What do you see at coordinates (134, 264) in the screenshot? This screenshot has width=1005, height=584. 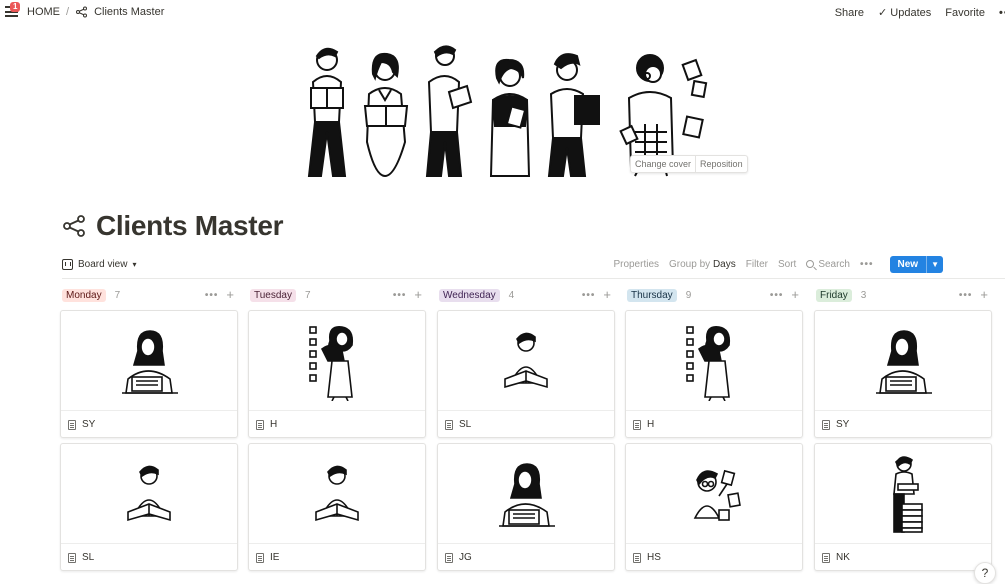 I see `chevron-down-icon: ▾` at bounding box center [134, 264].